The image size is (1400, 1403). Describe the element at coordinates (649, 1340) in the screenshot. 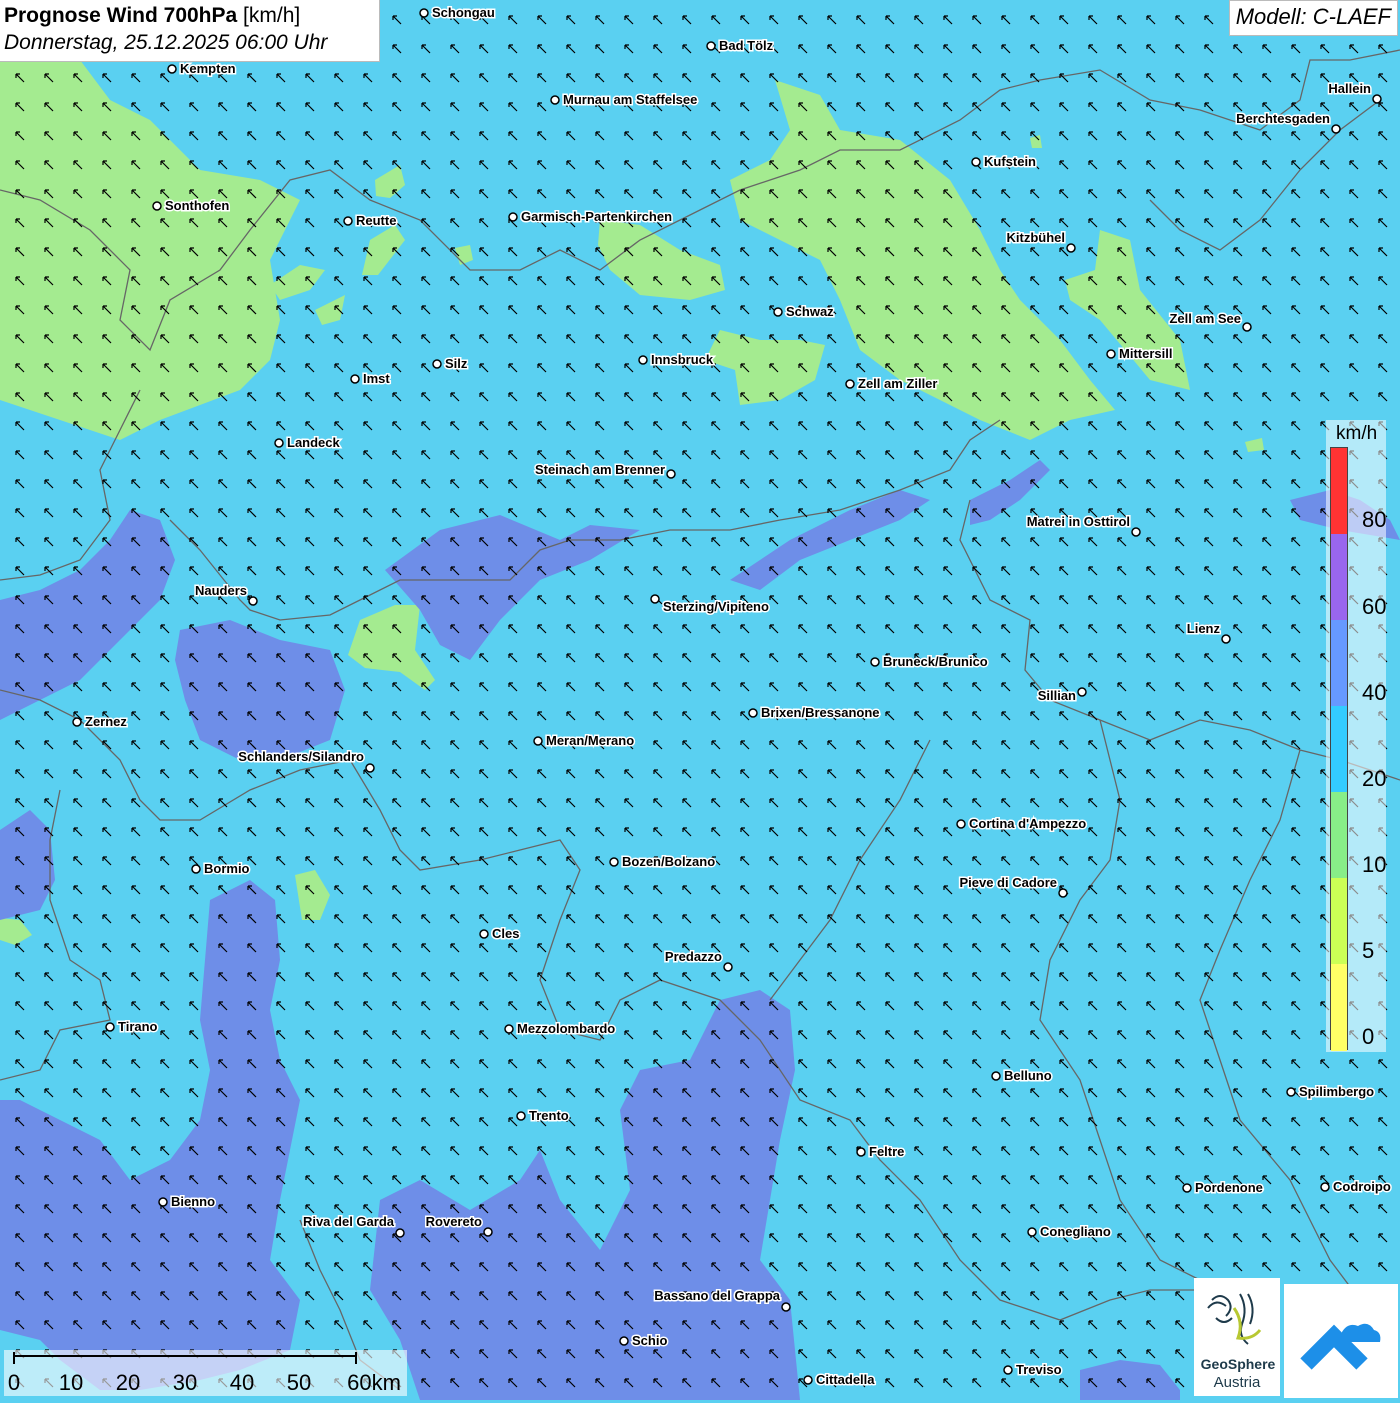

I see `city-label: Schio` at that location.